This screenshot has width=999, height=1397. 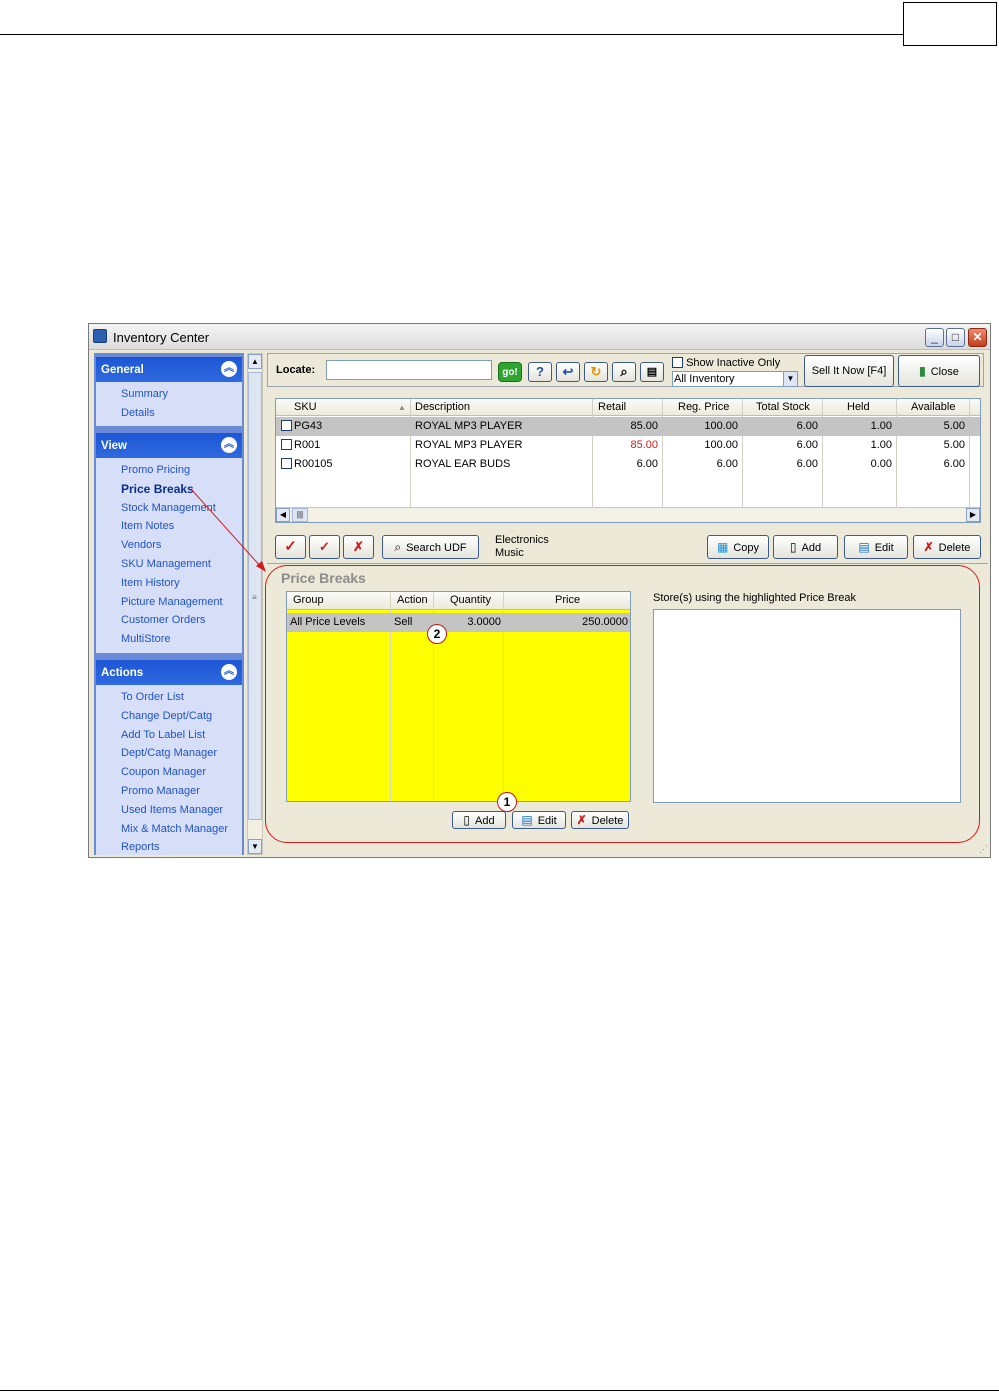 I want to click on callout-2: 2, so click(x=437, y=634).